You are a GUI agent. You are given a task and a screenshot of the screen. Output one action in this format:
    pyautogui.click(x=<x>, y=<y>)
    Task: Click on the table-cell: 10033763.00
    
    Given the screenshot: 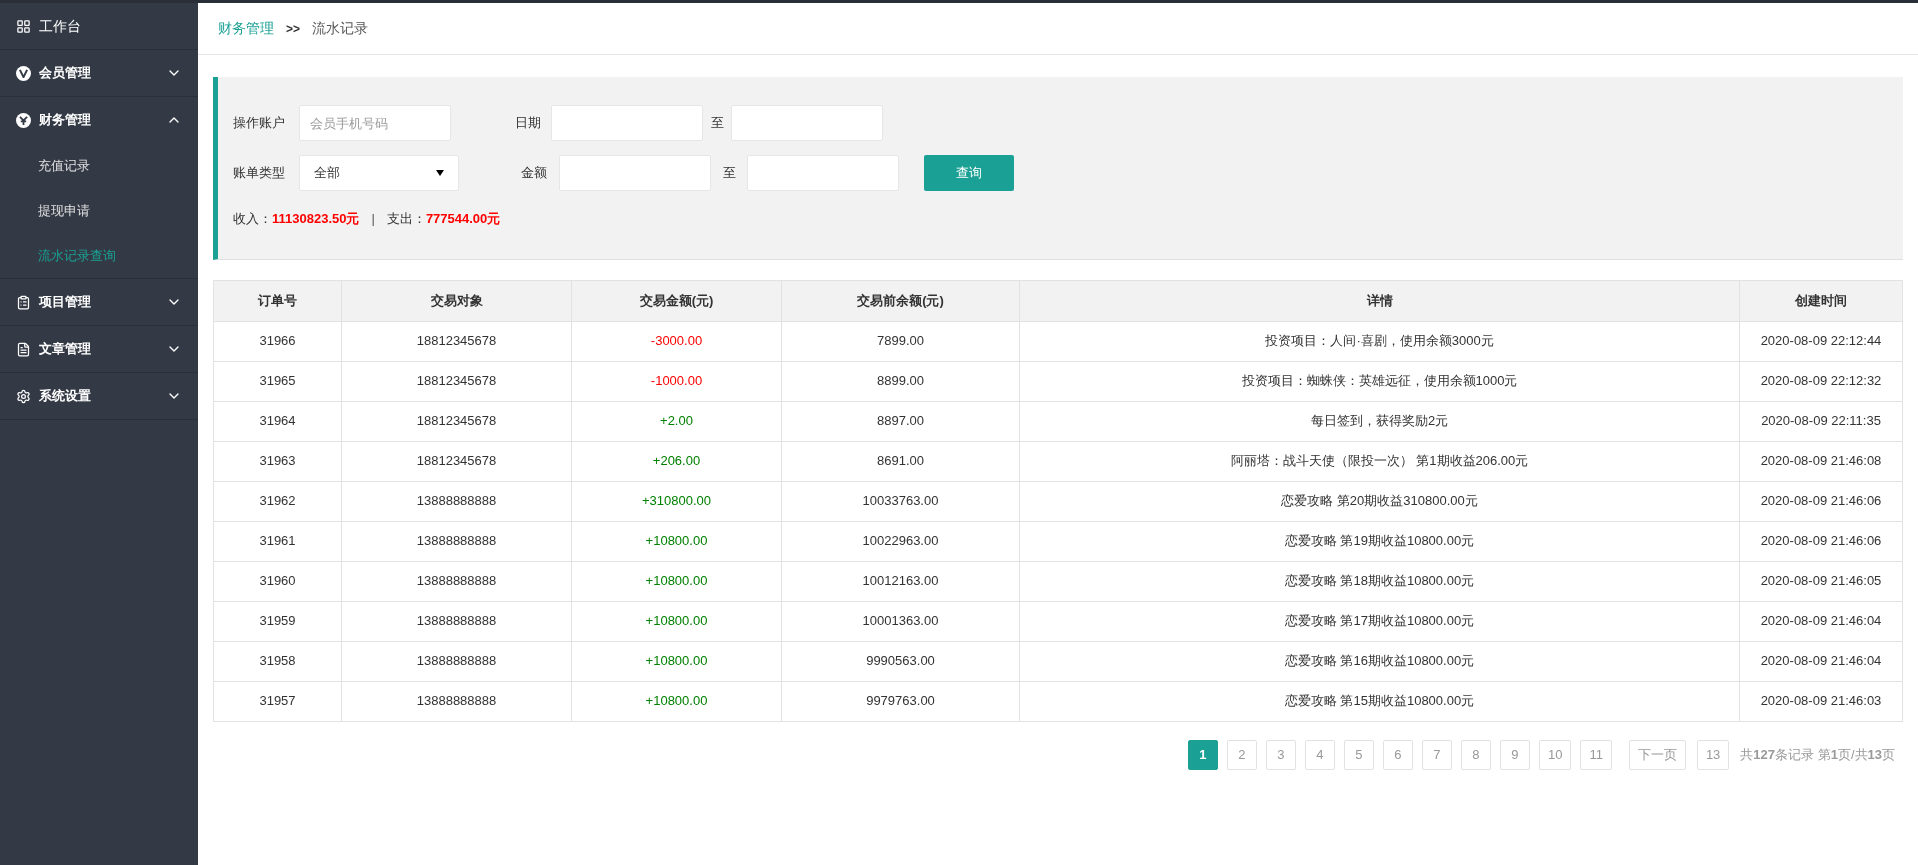 What is the action you would take?
    pyautogui.click(x=900, y=501)
    